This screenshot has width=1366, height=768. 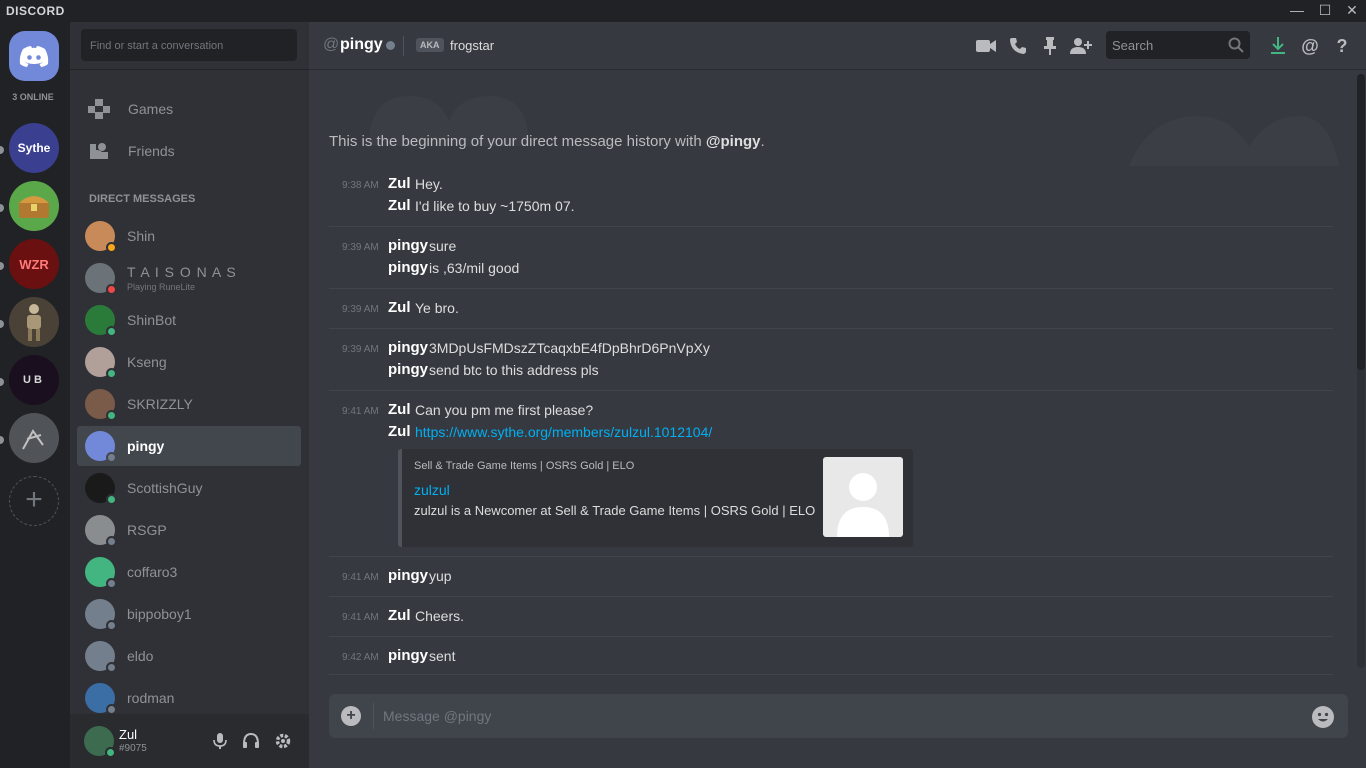 What do you see at coordinates (1081, 46) in the screenshot?
I see `add-friend-icon` at bounding box center [1081, 46].